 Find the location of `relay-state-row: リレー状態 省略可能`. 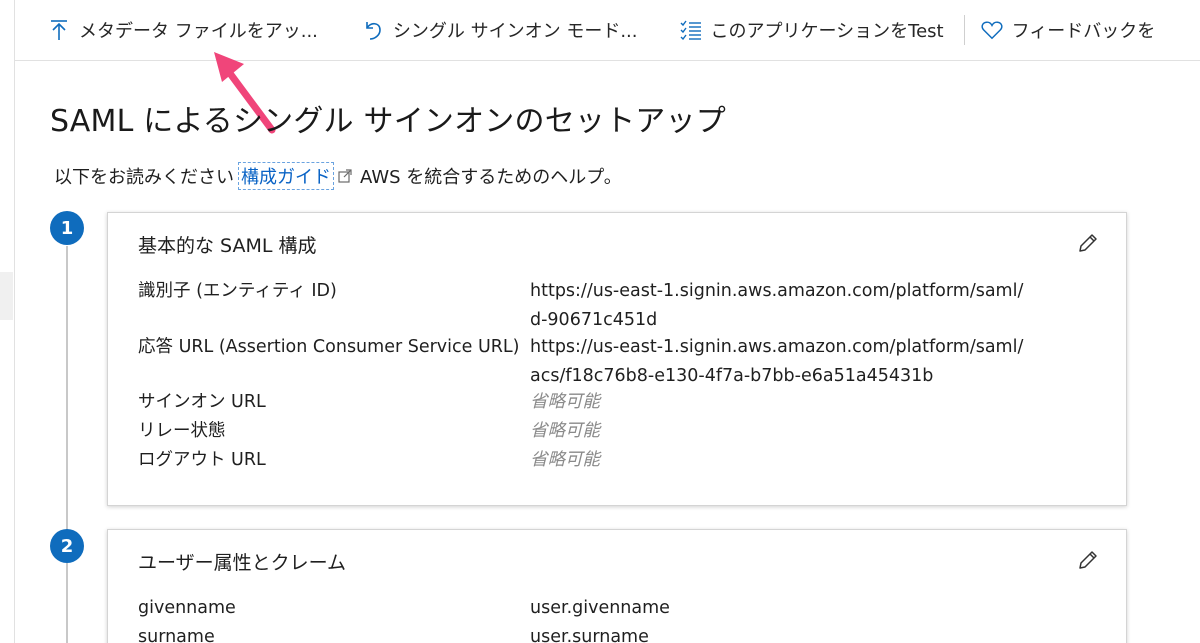

relay-state-row: リレー状態 省略可能 is located at coordinates (618, 431).